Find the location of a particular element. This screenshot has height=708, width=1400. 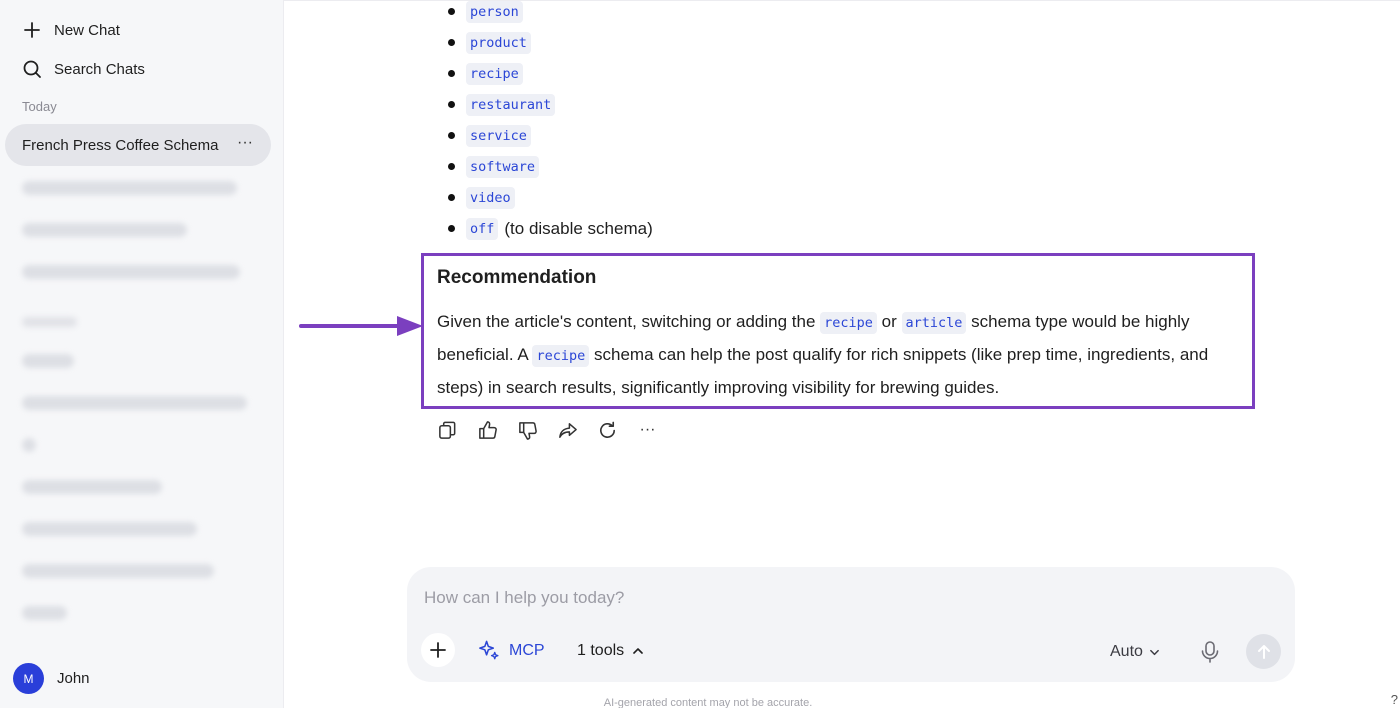

chevron-down-icon is located at coordinates (1154, 652).